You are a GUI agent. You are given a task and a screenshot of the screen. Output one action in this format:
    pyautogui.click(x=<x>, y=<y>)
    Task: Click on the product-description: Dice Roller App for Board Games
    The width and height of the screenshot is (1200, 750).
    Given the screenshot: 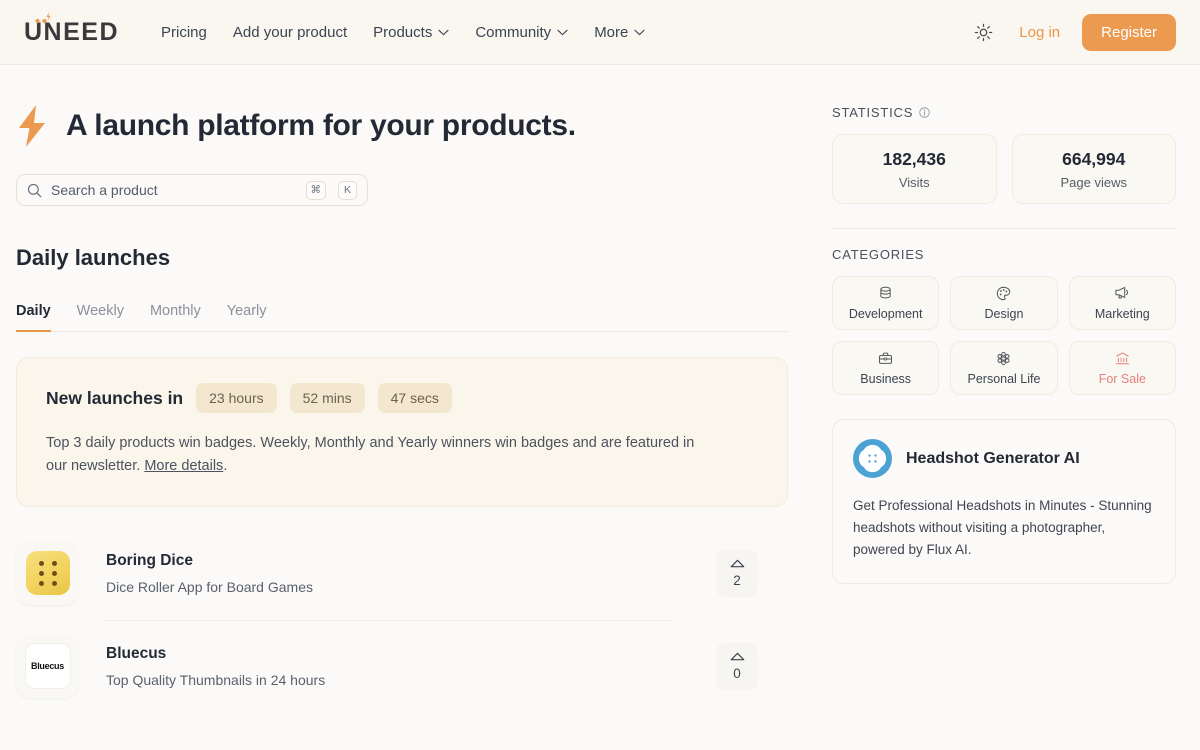 What is the action you would take?
    pyautogui.click(x=209, y=586)
    